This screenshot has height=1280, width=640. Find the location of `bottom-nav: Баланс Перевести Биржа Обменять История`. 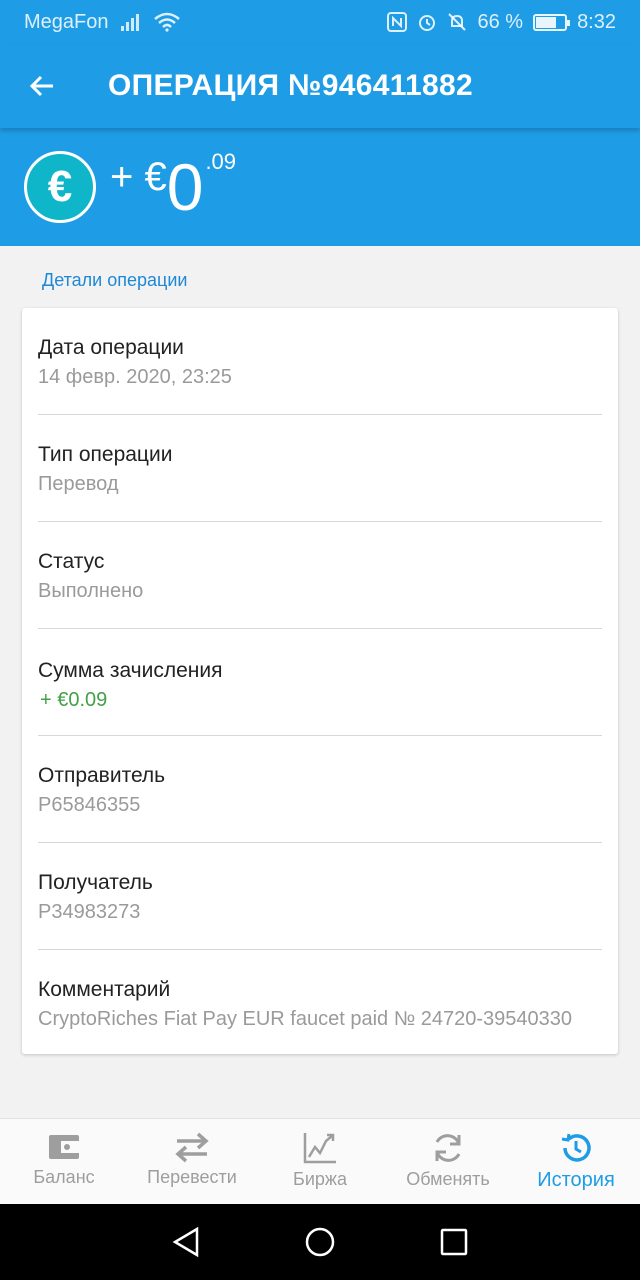

bottom-nav: Баланс Перевести Биржа Обменять История is located at coordinates (320, 1161).